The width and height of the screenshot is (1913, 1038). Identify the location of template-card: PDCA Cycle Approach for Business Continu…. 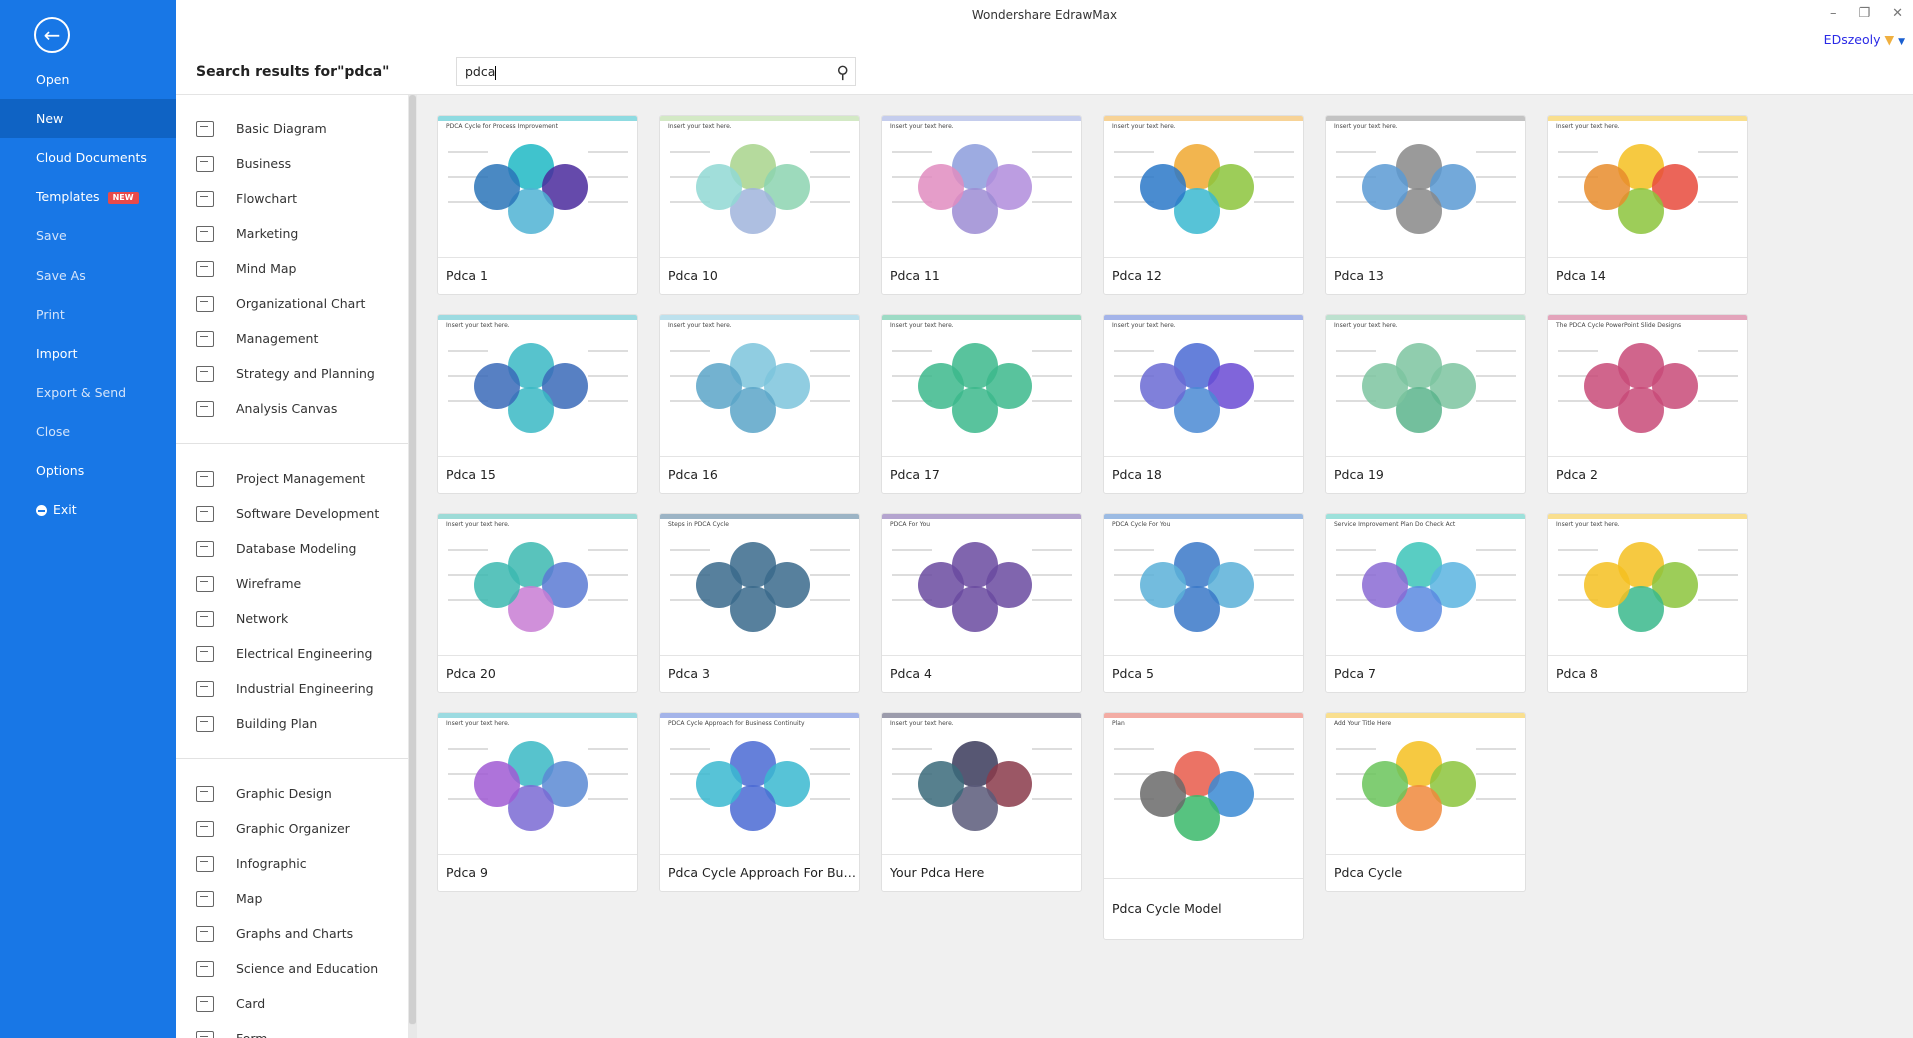
(759, 802).